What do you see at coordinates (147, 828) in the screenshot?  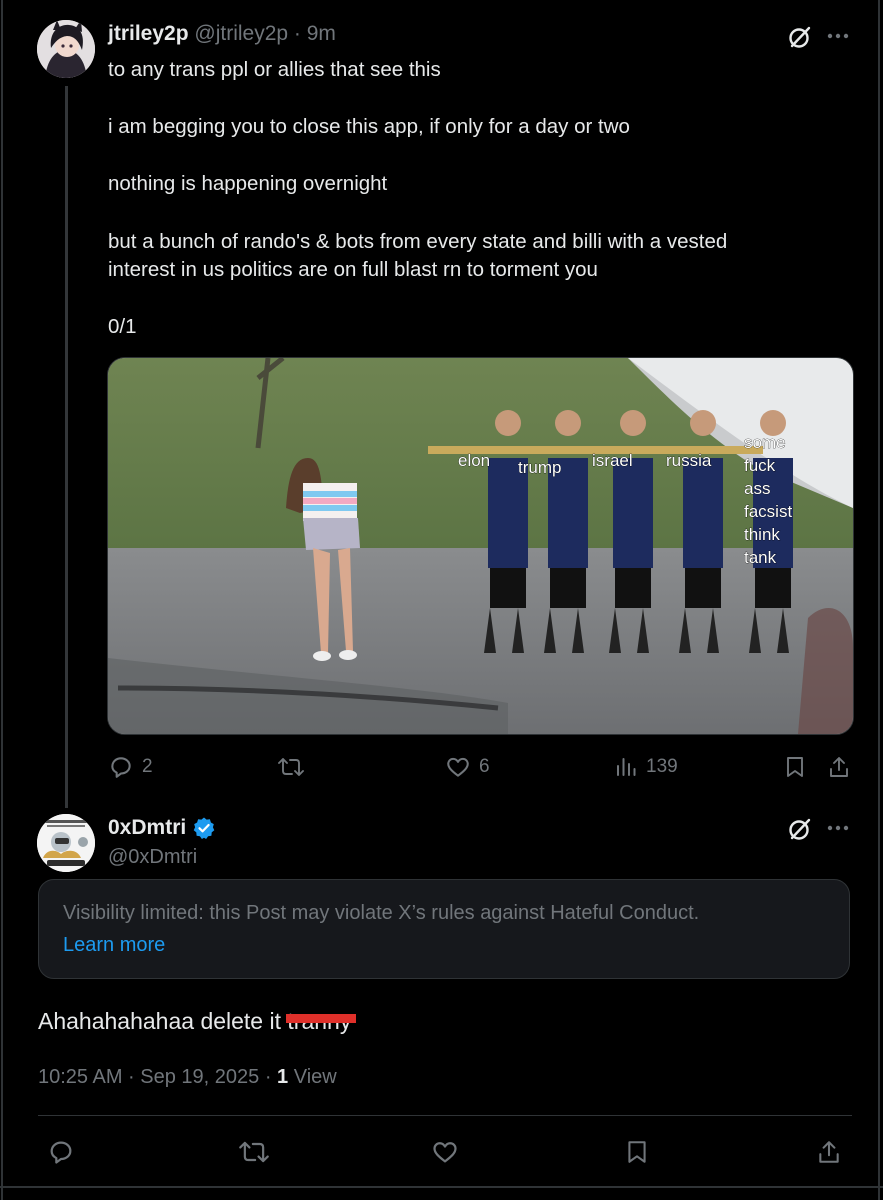 I see `post2-display-name: 0xDmtri` at bounding box center [147, 828].